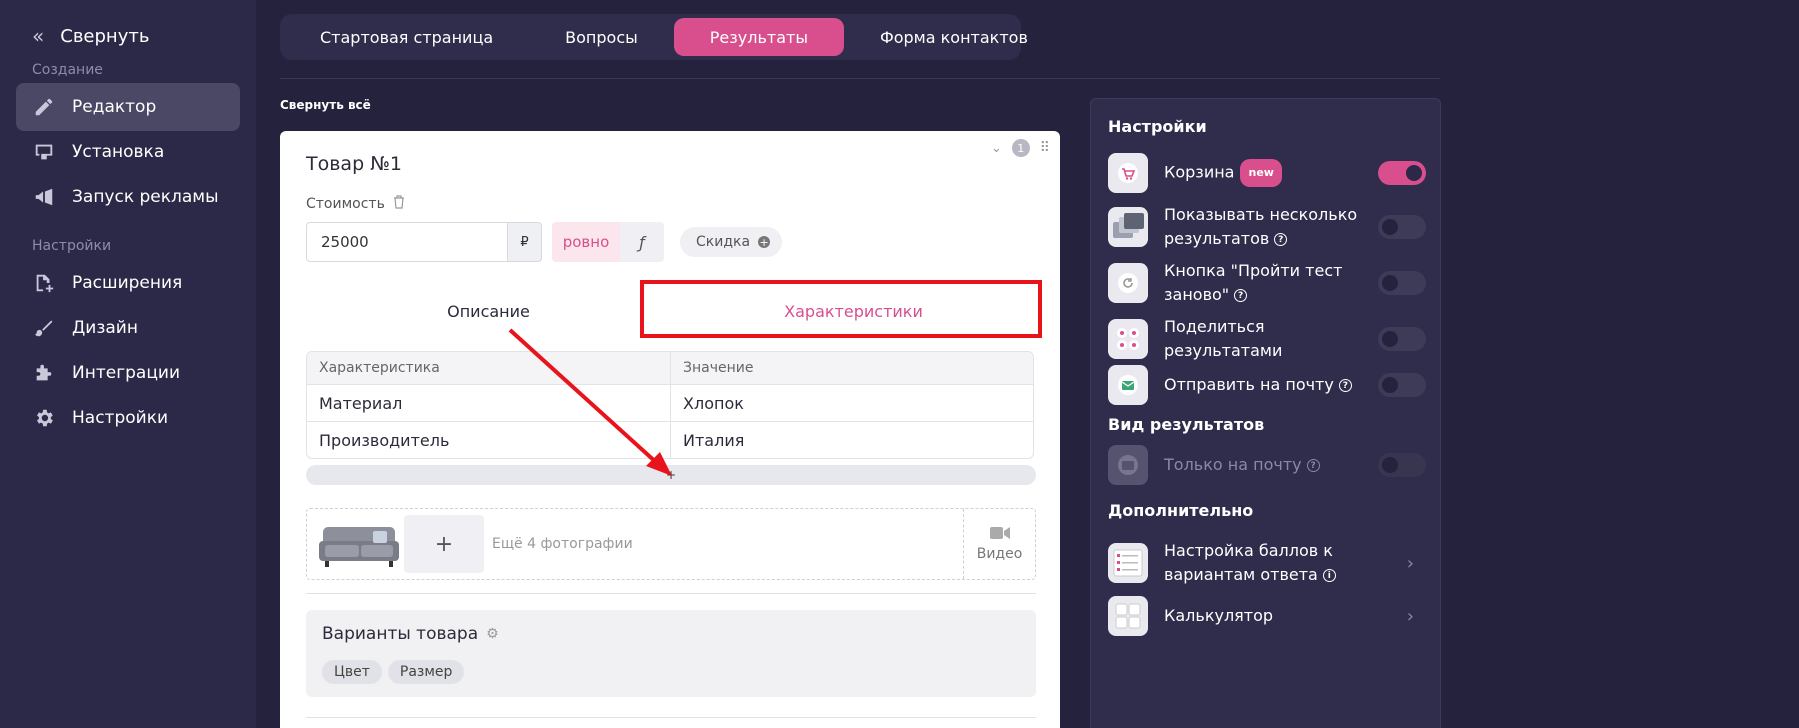  Describe the element at coordinates (118, 152) in the screenshot. I see `sidebar-item-label: Установка` at that location.